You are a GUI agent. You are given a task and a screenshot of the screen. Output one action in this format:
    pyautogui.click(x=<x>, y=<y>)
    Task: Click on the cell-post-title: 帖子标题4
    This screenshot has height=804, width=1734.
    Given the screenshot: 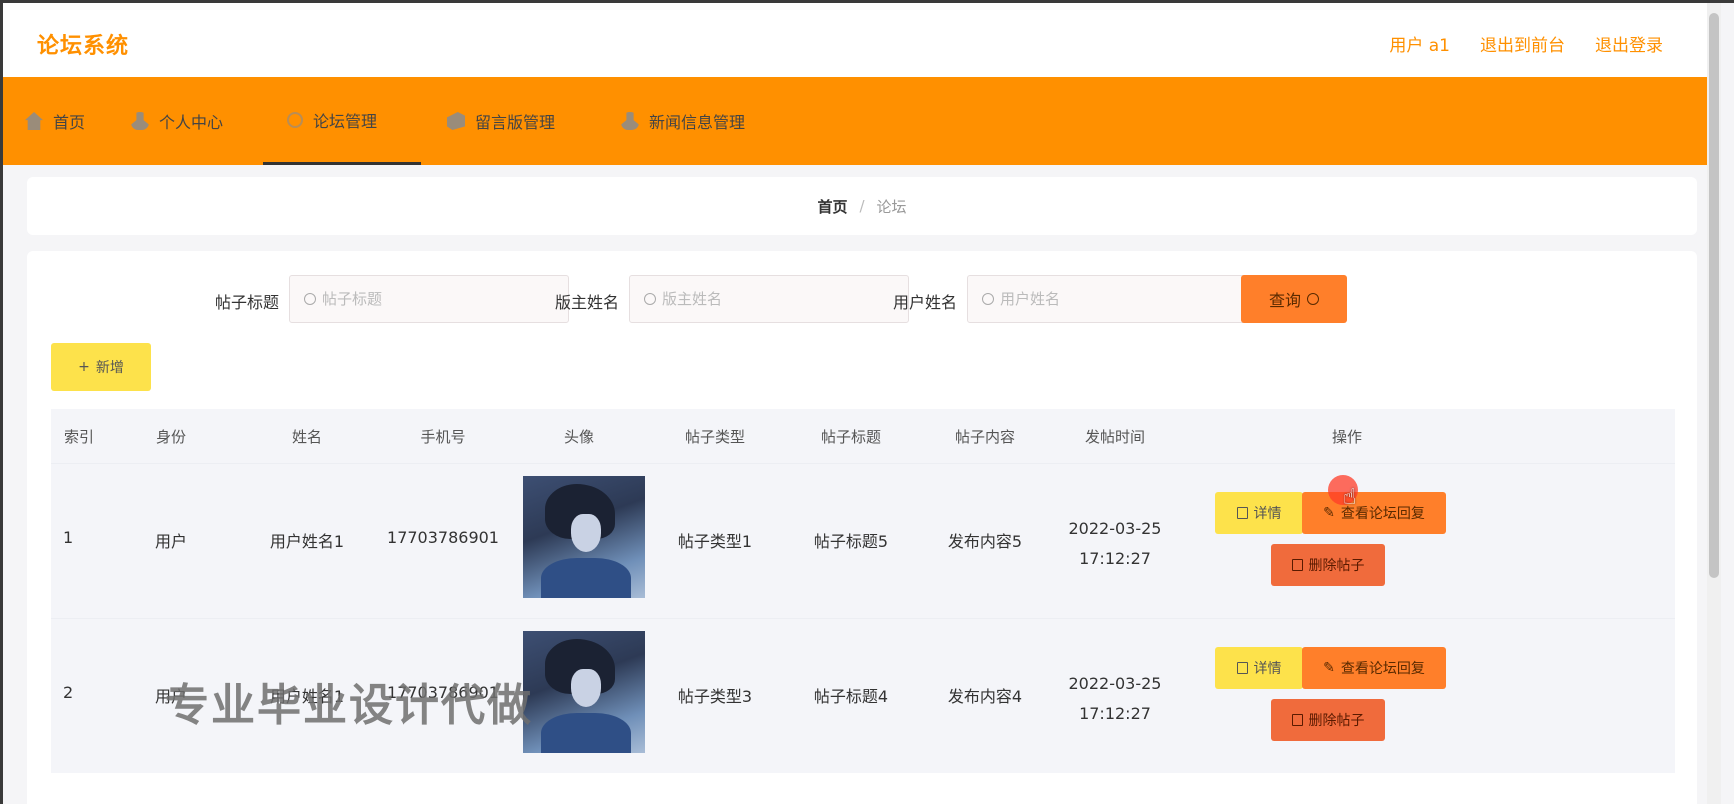 What is the action you would take?
    pyautogui.click(x=851, y=696)
    